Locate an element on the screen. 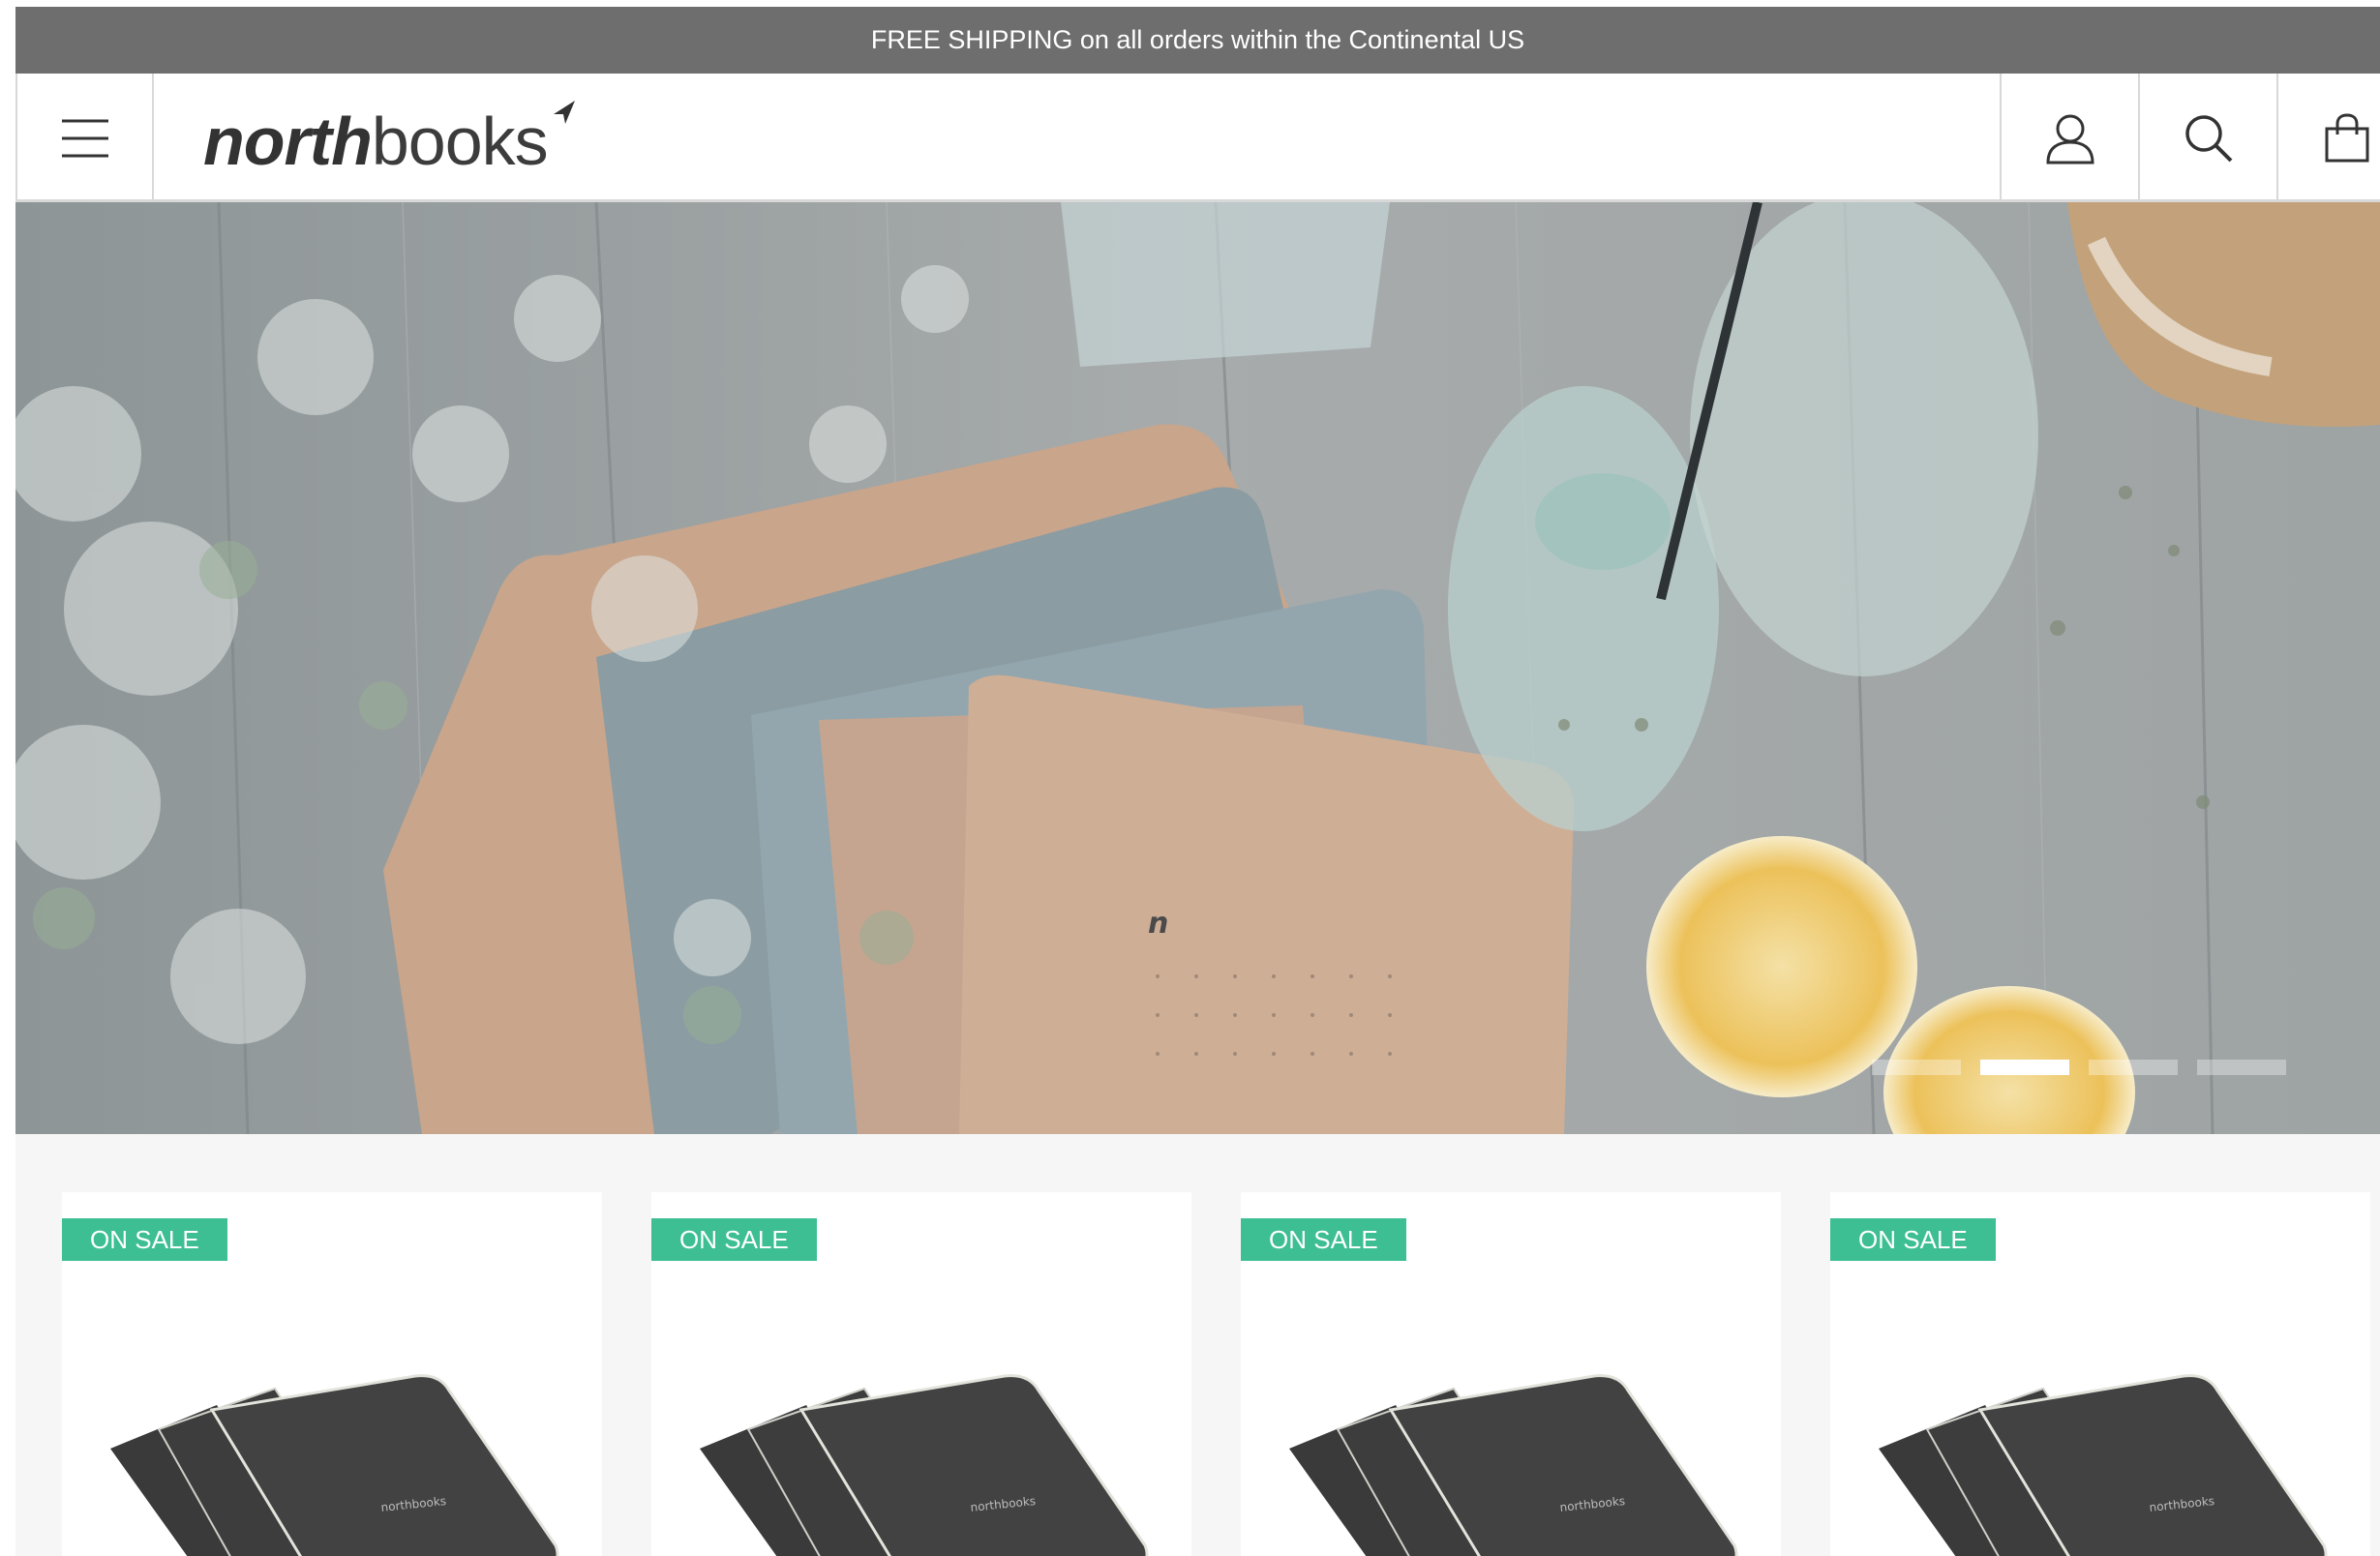 This screenshot has height=1556, width=2380. cart-button is located at coordinates (2328, 138).